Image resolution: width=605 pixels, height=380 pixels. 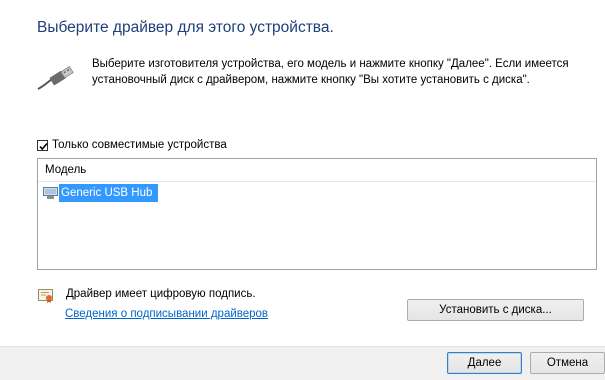 What do you see at coordinates (567, 363) in the screenshot?
I see `cancel-button: Отмена` at bounding box center [567, 363].